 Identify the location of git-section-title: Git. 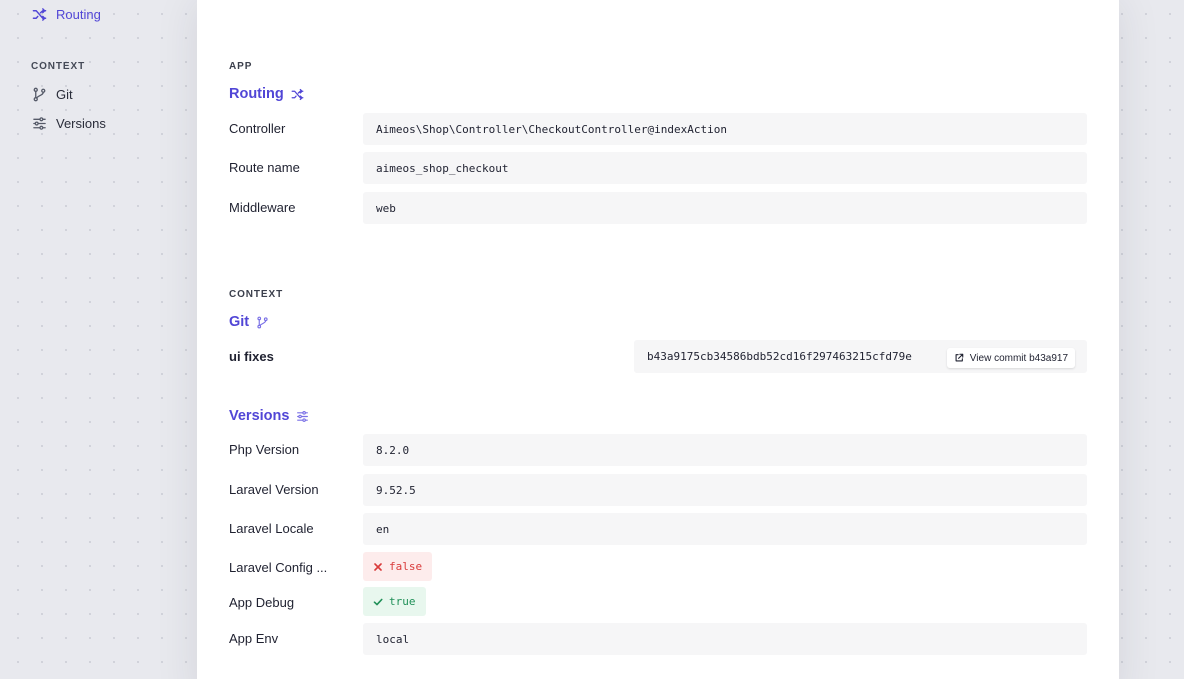
(249, 322).